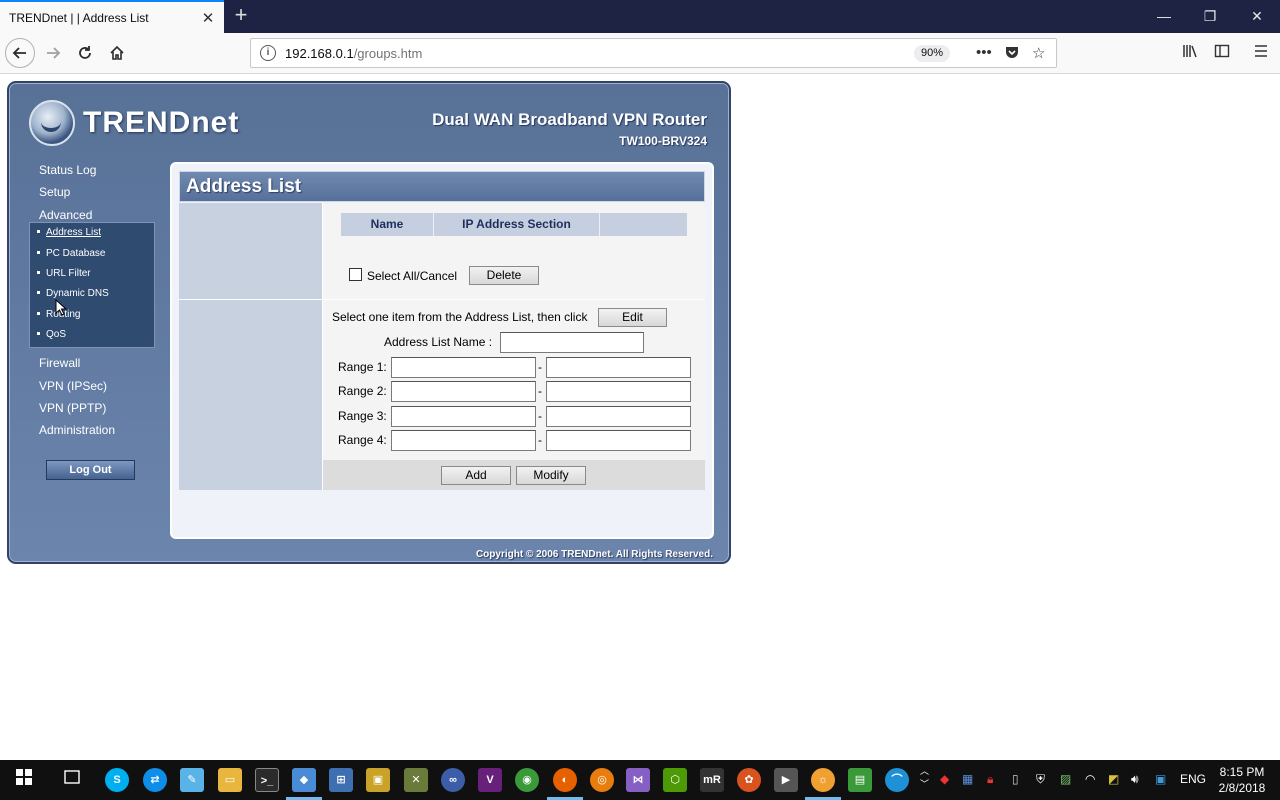 This screenshot has width=1280, height=800. What do you see at coordinates (1190, 53) in the screenshot?
I see `library-icon` at bounding box center [1190, 53].